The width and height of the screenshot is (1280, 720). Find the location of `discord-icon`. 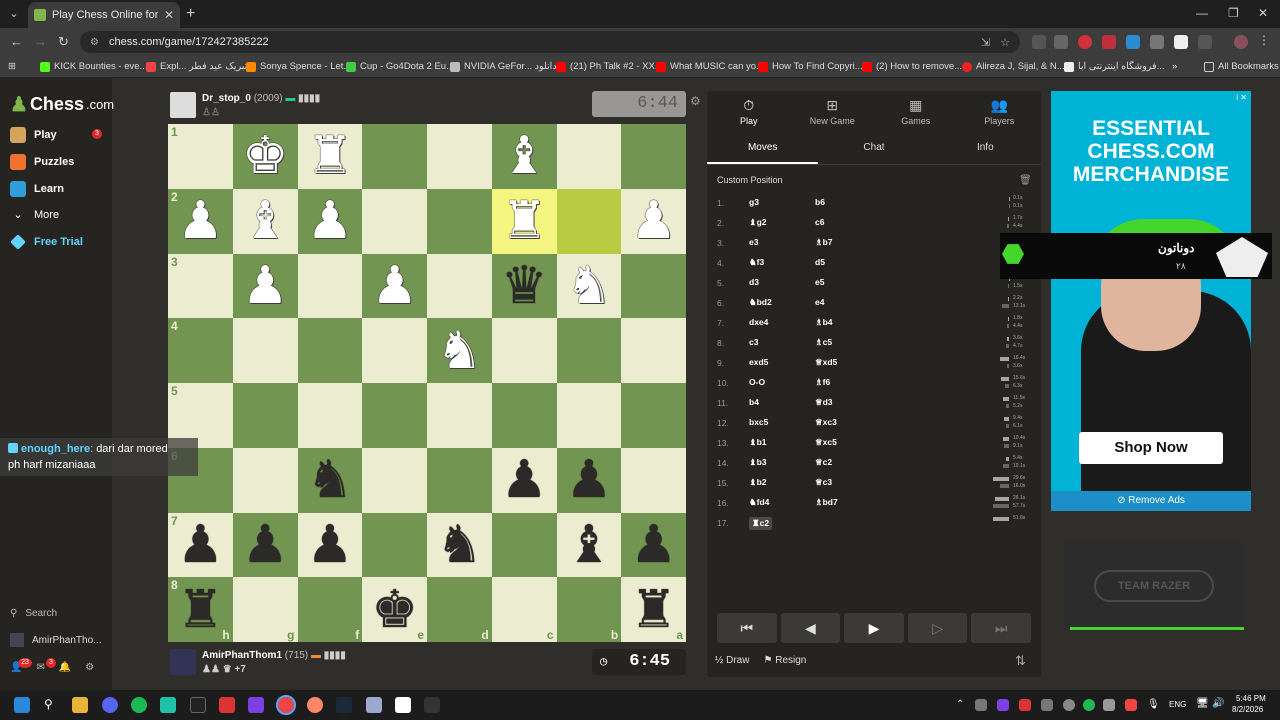

discord-icon is located at coordinates (110, 705).